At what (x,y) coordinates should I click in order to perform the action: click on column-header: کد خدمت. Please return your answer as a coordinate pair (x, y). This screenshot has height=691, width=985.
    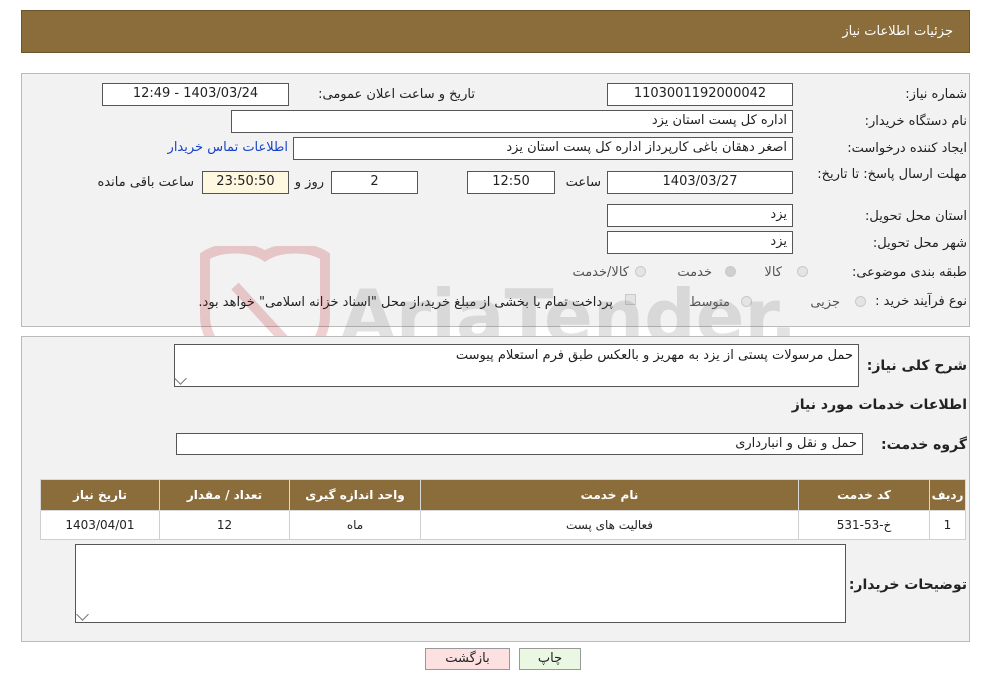
    Looking at the image, I should click on (864, 495).